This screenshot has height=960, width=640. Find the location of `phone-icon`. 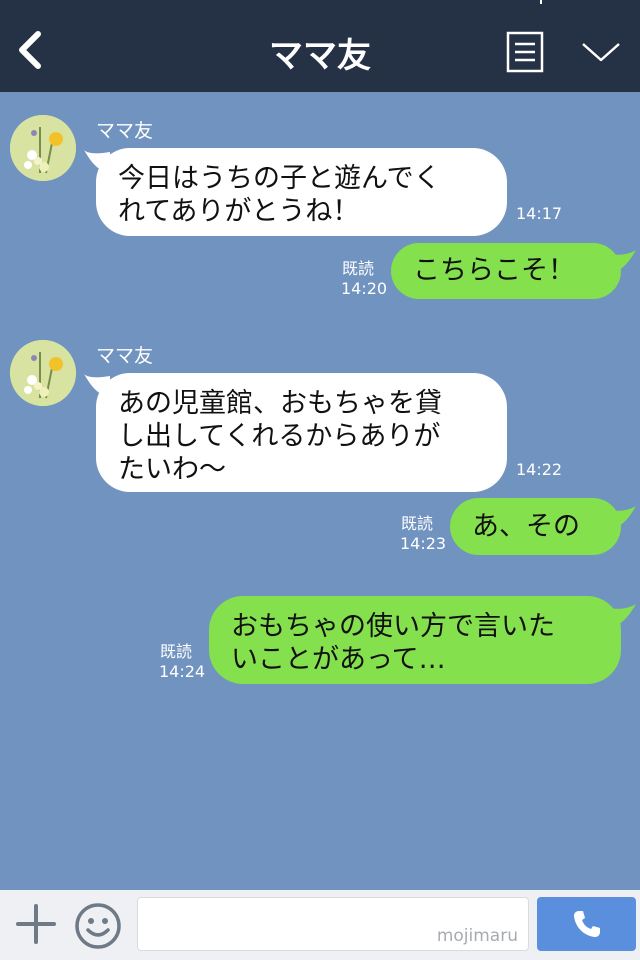

phone-icon is located at coordinates (587, 924).